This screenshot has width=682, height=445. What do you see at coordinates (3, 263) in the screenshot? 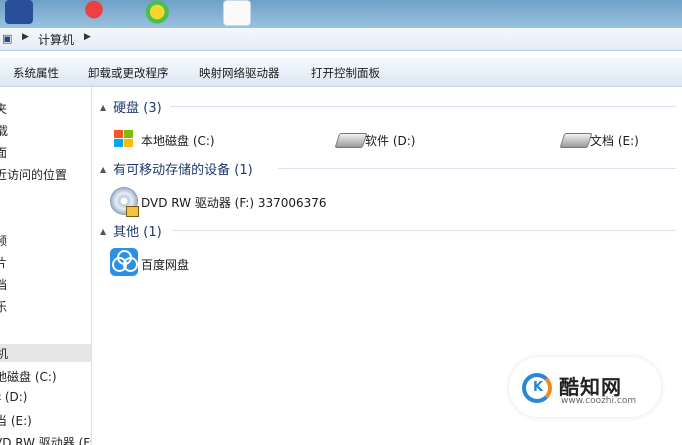
I see `sidebar-item-pictures: 片` at bounding box center [3, 263].